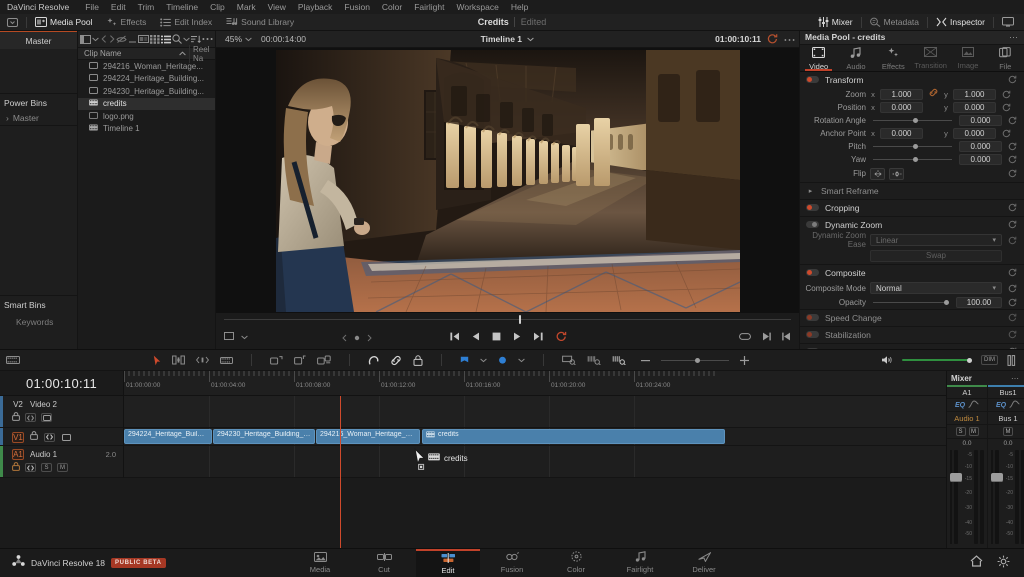  Describe the element at coordinates (477, 7) in the screenshot. I see `menu-item-workspace: Workspace` at that location.